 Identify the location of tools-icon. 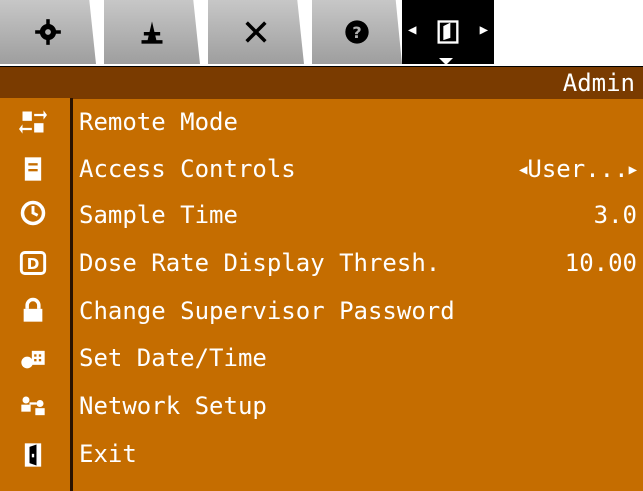
(256, 32).